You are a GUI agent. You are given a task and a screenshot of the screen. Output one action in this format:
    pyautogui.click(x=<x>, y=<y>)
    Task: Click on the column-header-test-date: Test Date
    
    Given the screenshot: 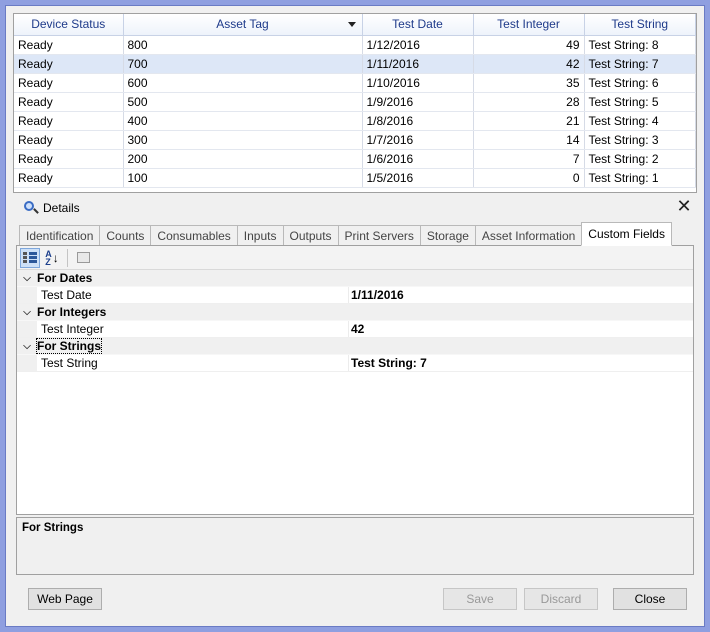 What is the action you would take?
    pyautogui.click(x=418, y=25)
    